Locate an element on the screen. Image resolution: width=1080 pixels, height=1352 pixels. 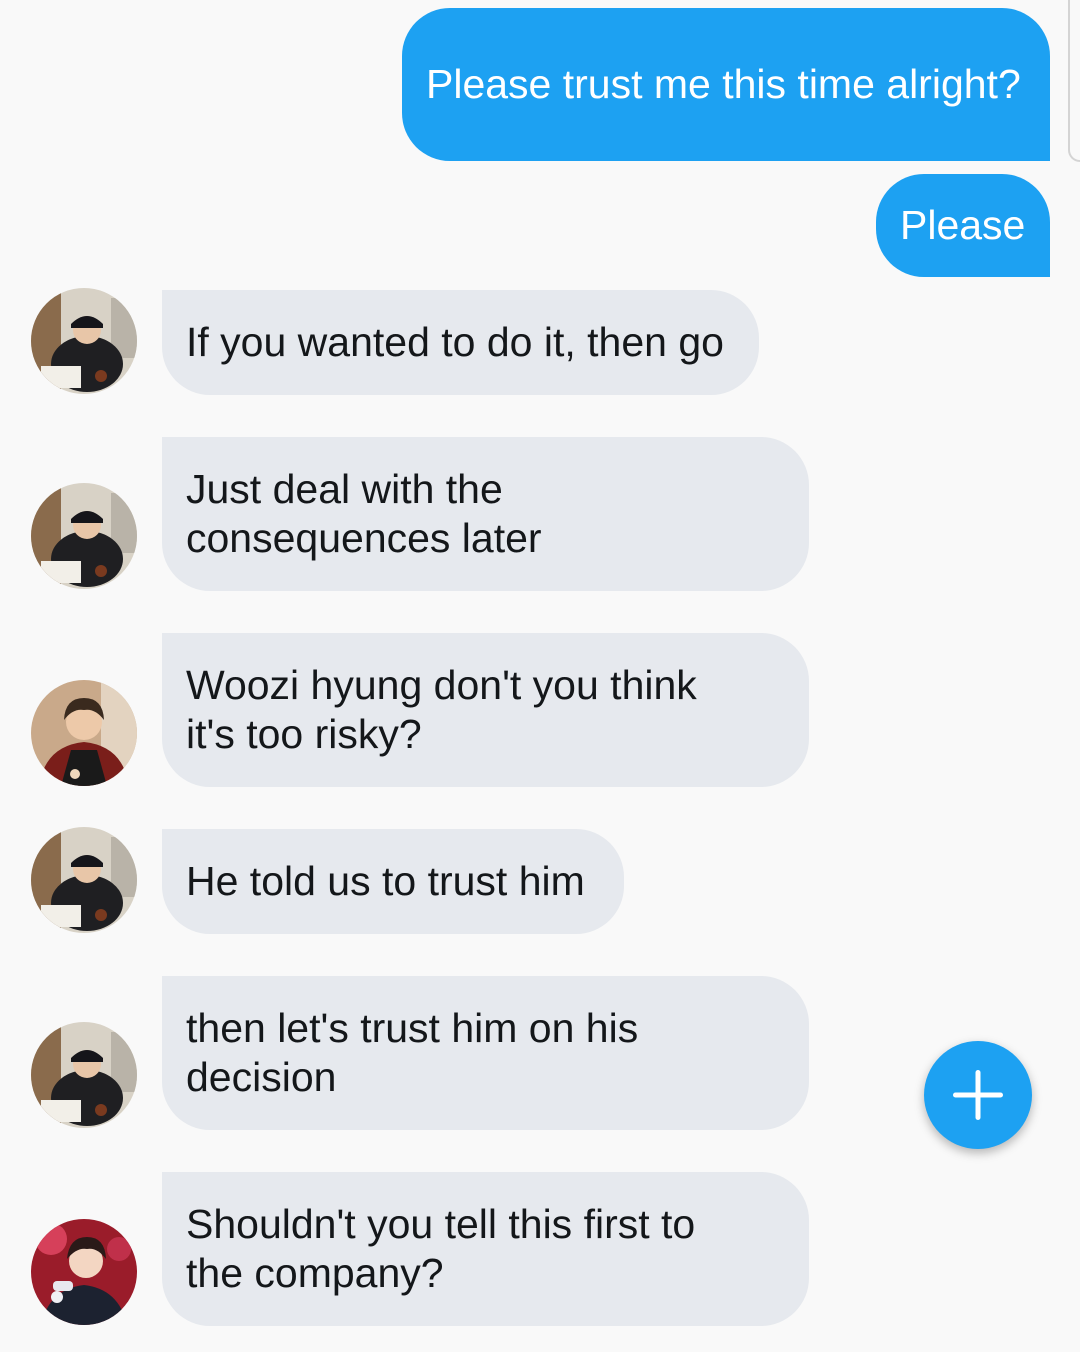
sent-message-bubble: Please is located at coordinates (963, 225).